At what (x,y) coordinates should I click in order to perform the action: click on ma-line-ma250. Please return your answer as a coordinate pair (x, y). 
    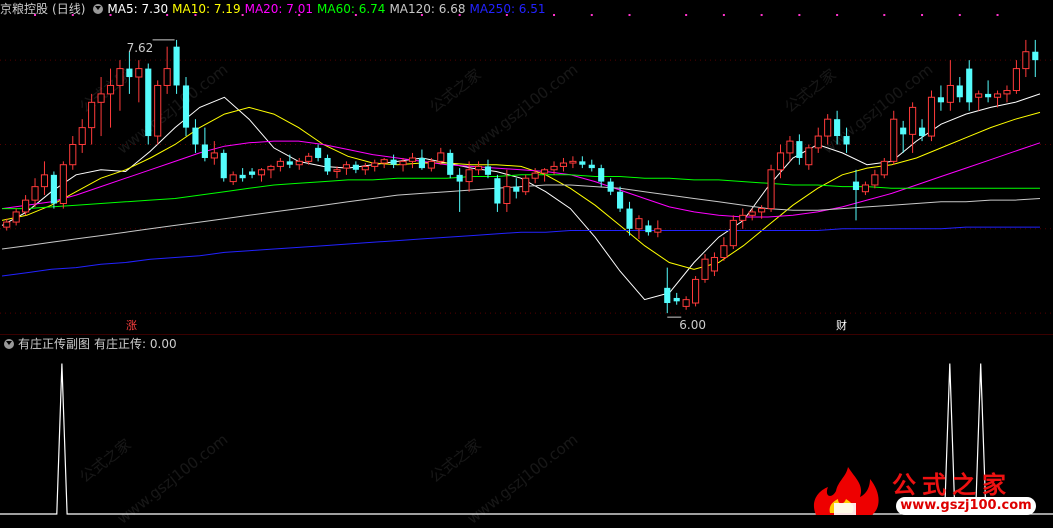
    Looking at the image, I should click on (520, 251).